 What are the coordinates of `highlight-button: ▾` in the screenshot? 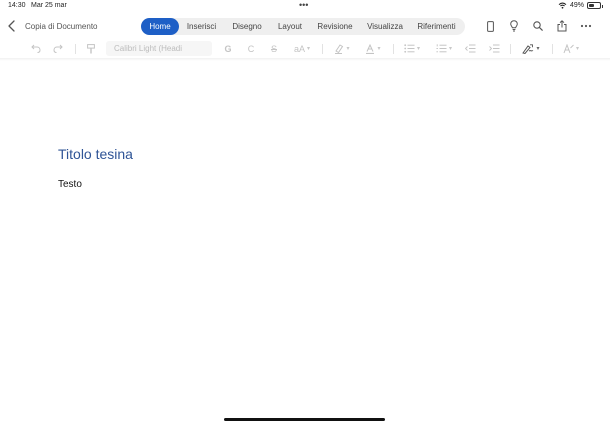 It's located at (342, 48).